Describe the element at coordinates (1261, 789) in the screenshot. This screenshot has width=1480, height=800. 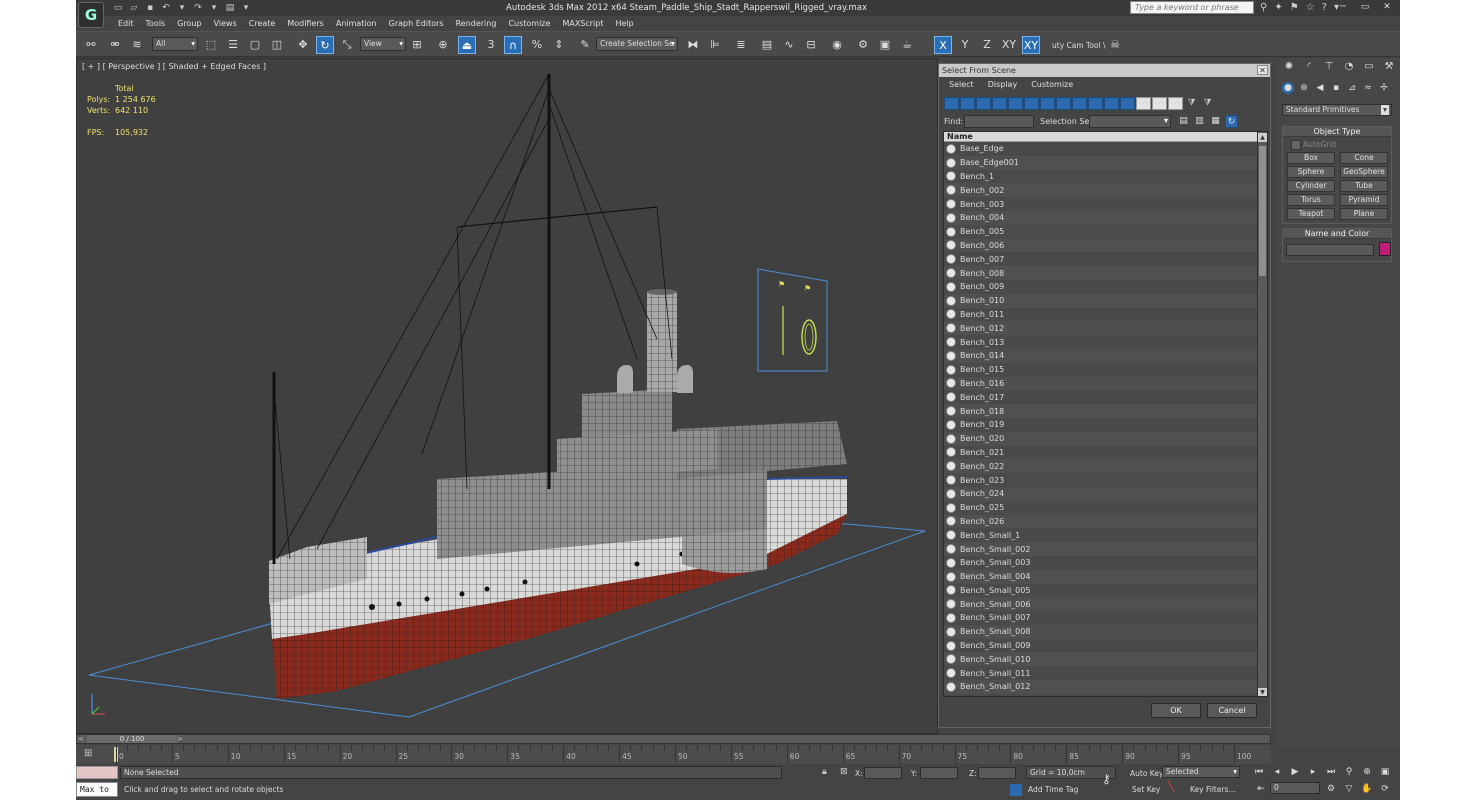
I see `key-mode-toggle-icon: ⇤` at that location.